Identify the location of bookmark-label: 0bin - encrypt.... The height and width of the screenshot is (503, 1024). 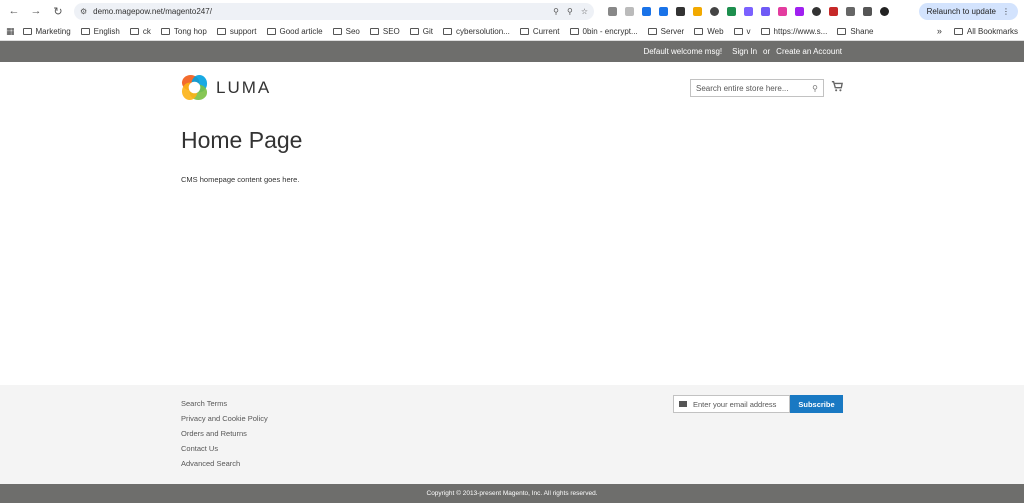
(610, 31).